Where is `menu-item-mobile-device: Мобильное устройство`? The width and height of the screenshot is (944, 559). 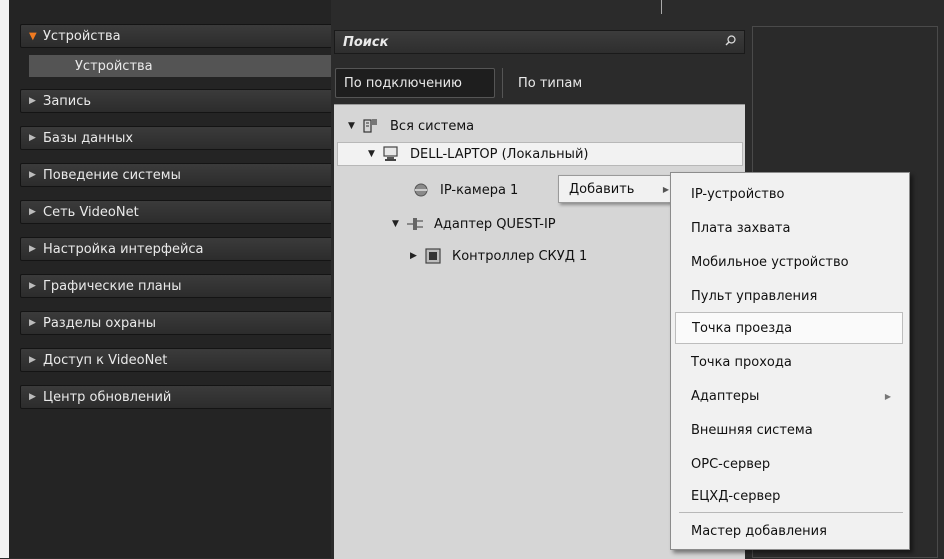
menu-item-mobile-device: Мобильное устройство is located at coordinates (789, 262).